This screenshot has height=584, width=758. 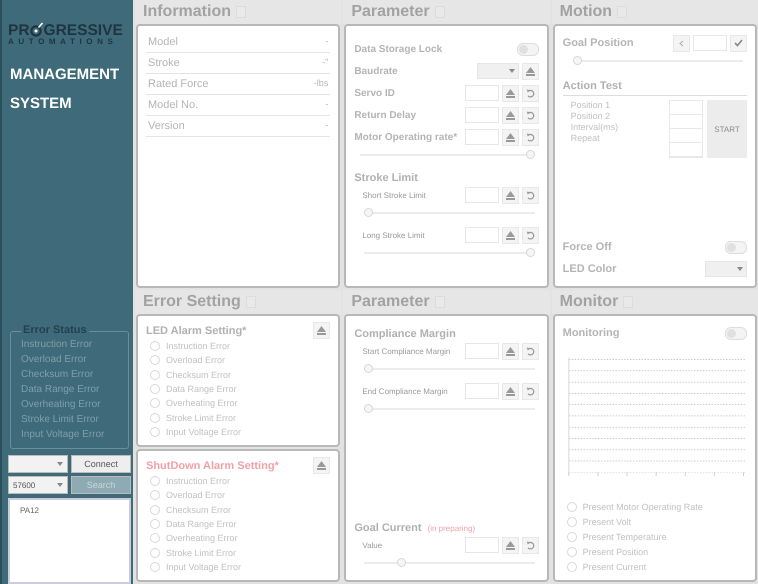 I want to click on section-title: Information, so click(x=187, y=12).